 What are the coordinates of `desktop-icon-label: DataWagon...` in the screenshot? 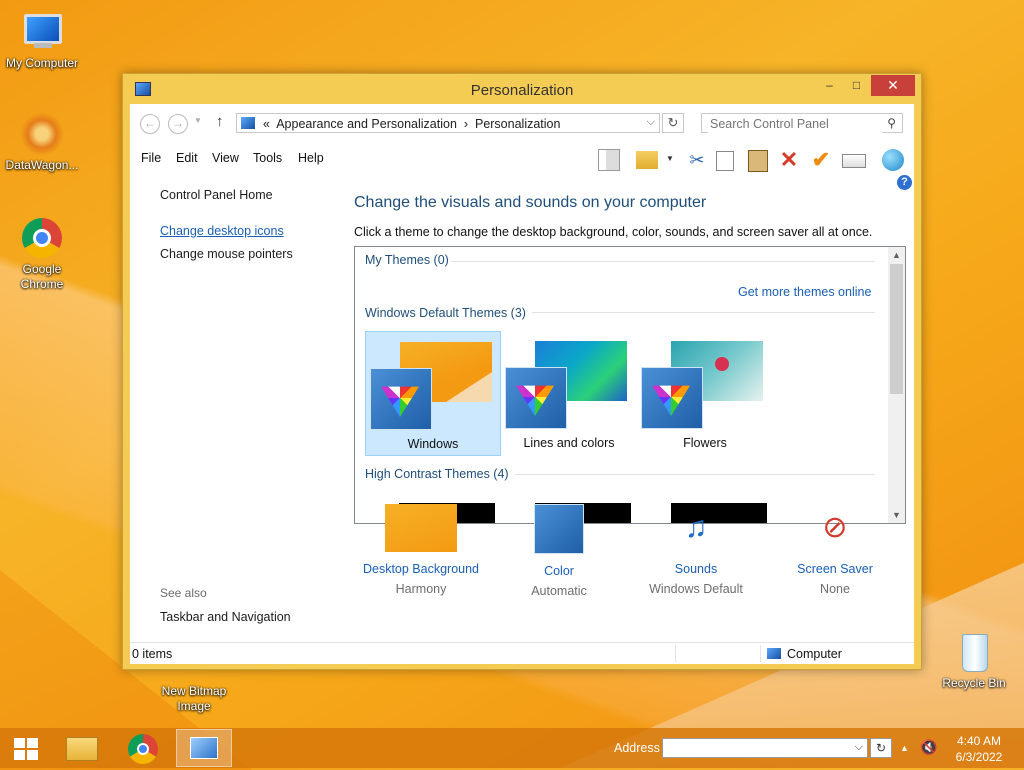 It's located at (42, 165).